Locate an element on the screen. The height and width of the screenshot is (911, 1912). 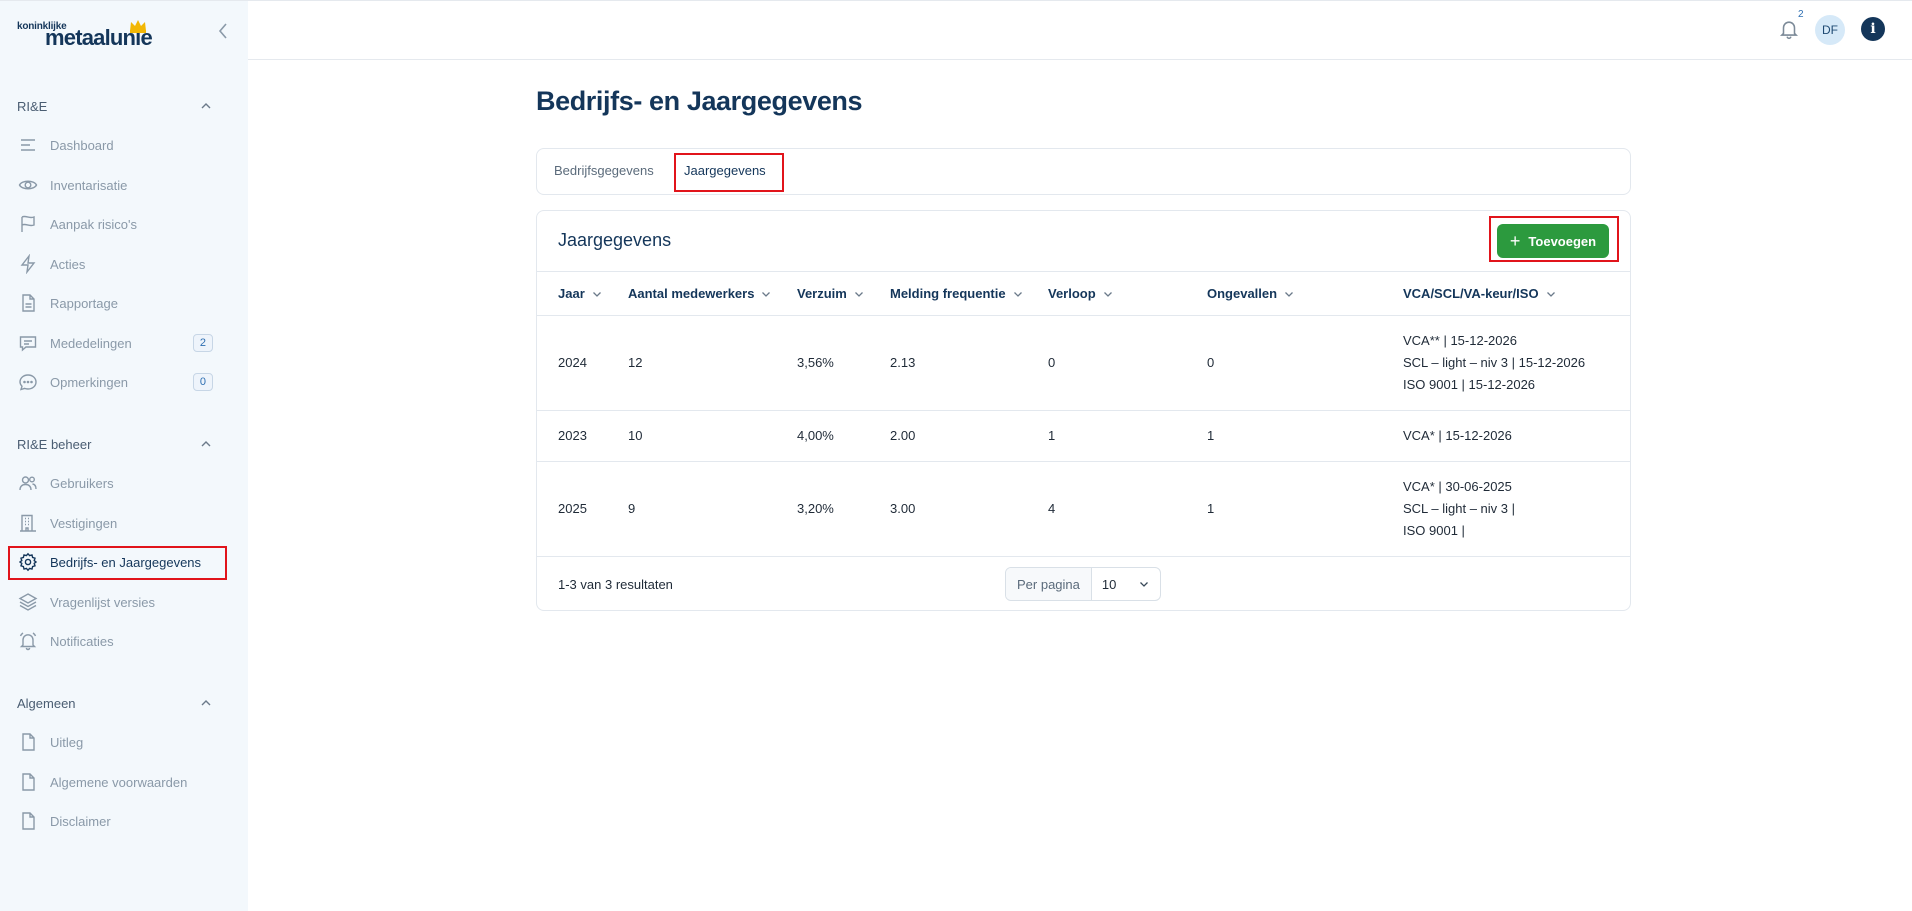
column-header-certificaten: VCA/SCL/VA-keur/ISO is located at coordinates (1480, 293).